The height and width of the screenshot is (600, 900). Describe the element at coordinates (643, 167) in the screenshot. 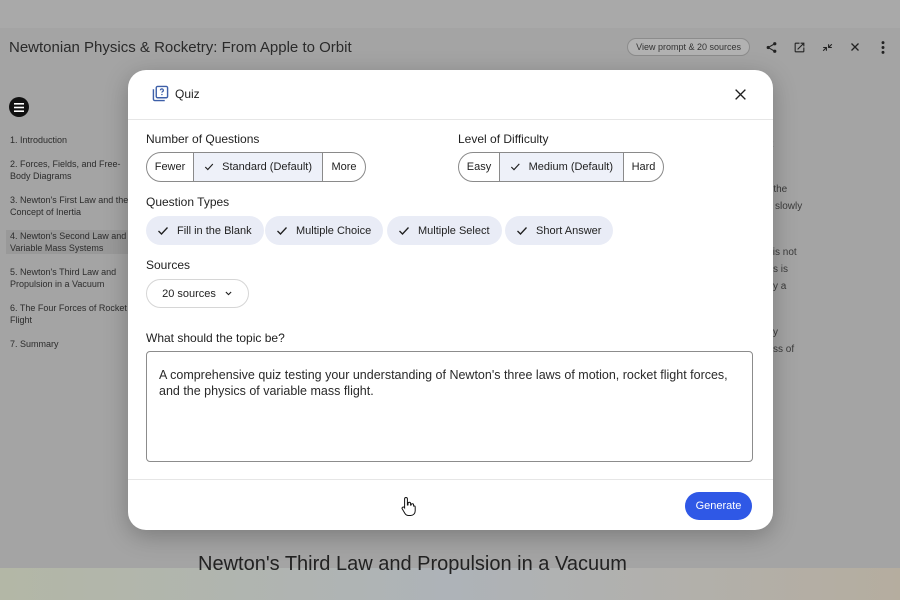

I see `option-hard: Hard` at that location.